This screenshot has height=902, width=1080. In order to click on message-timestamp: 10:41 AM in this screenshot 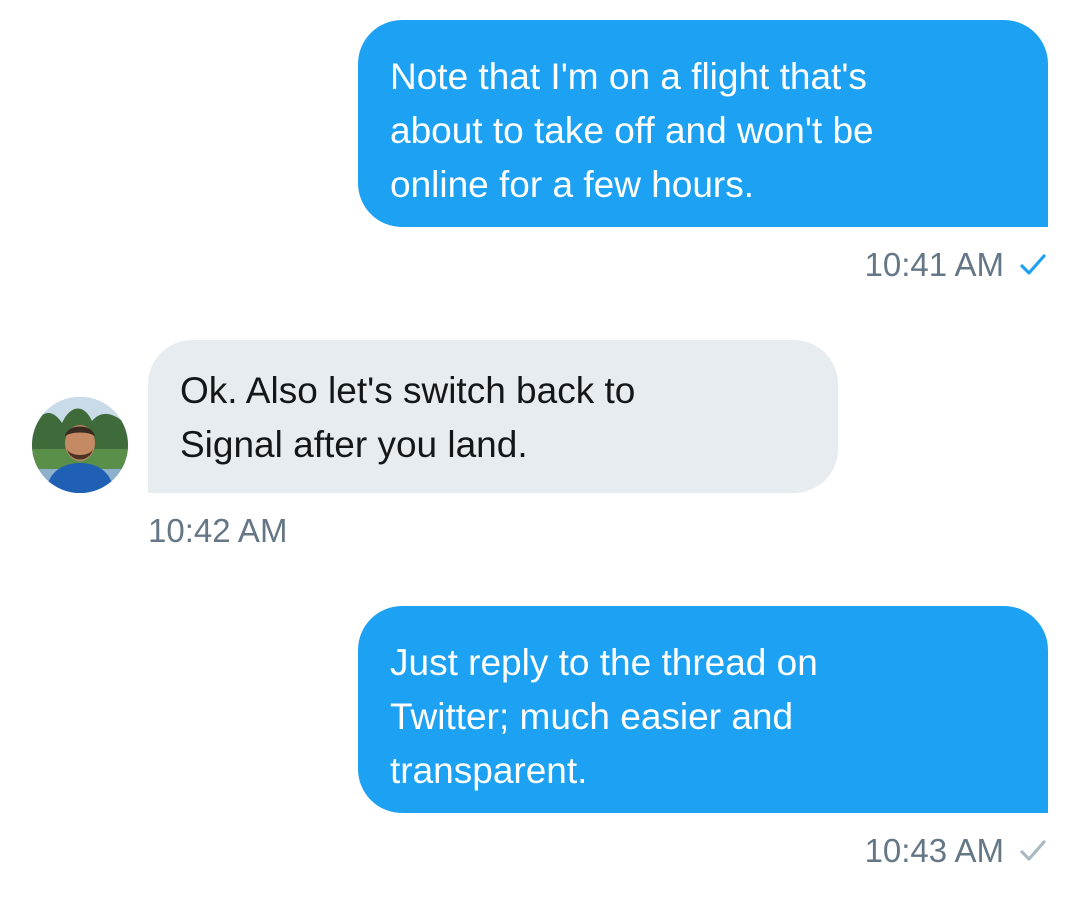, I will do `click(934, 264)`.